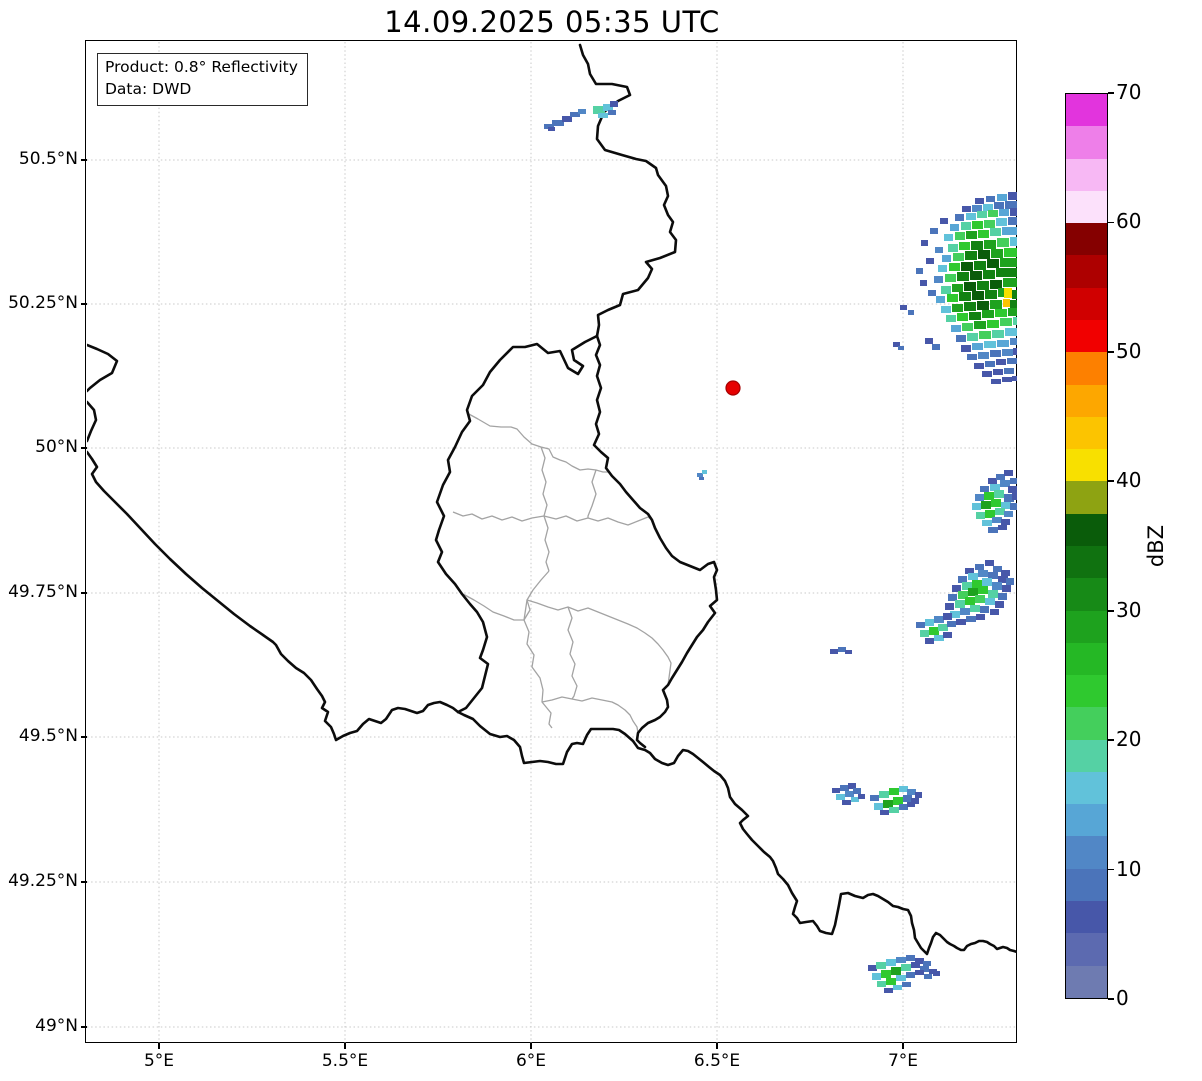 The image size is (1202, 1081). I want to click on x-tick-label: 5.5°E, so click(345, 1061).